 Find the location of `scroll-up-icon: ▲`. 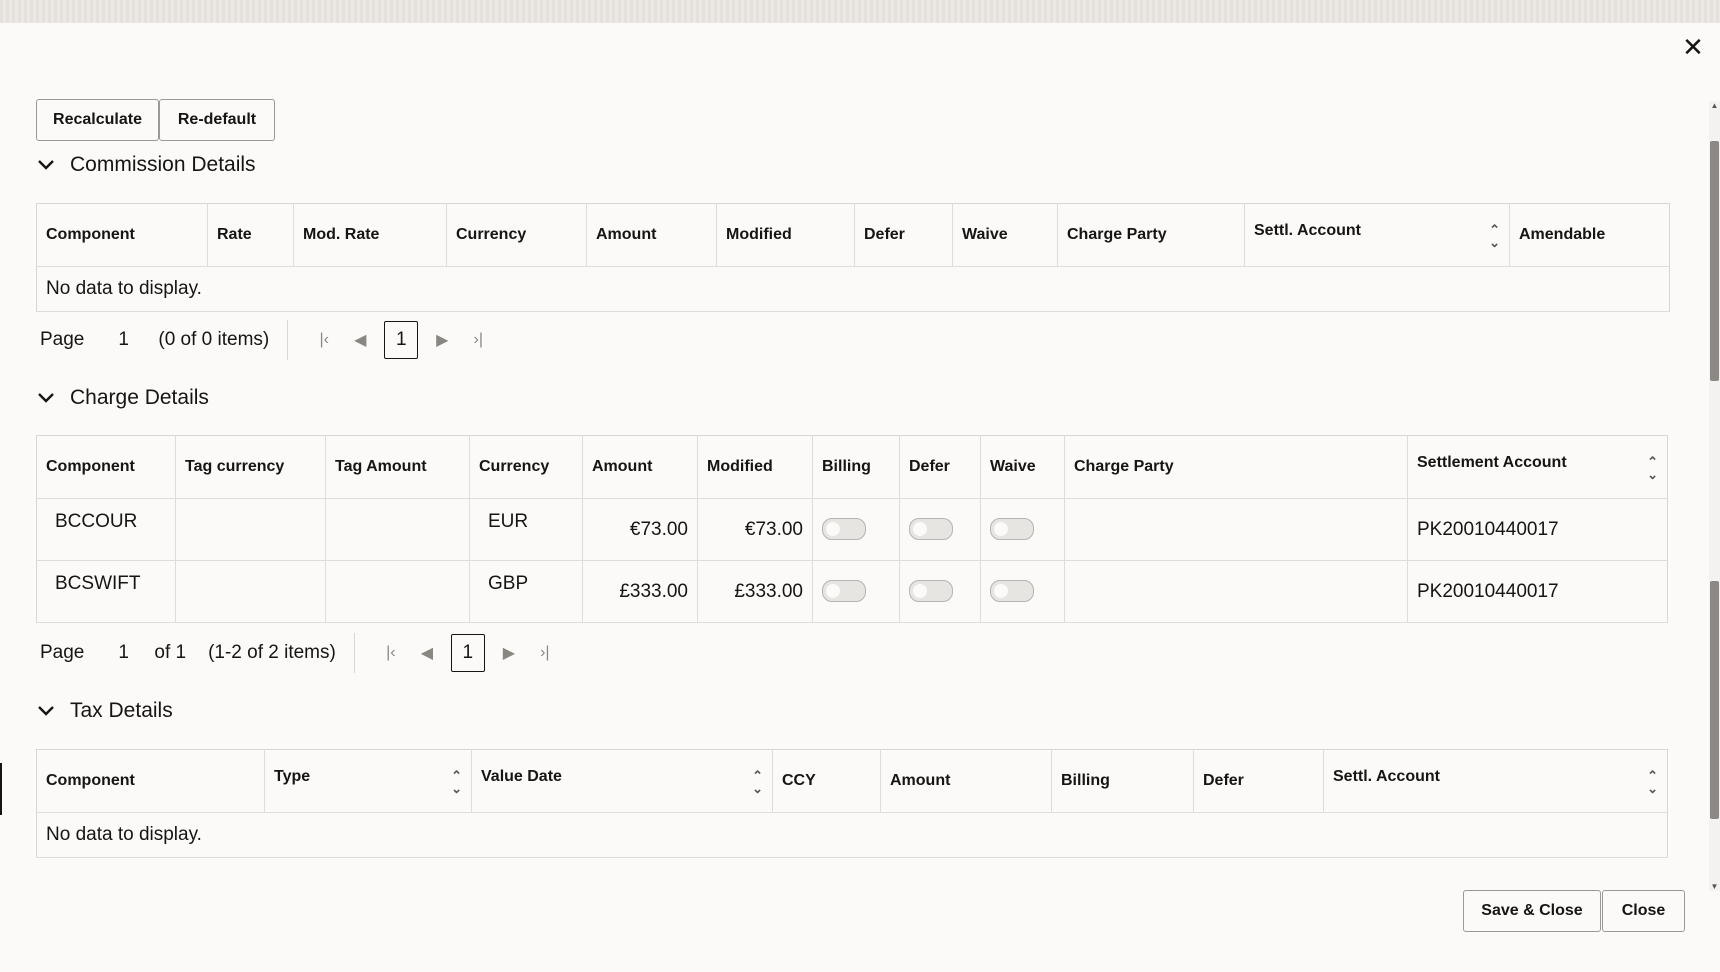

scroll-up-icon: ▲ is located at coordinates (1714, 105).